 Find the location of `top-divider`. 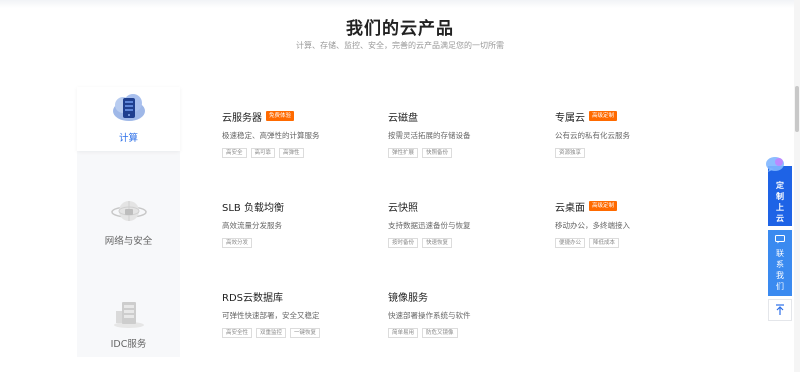

top-divider is located at coordinates (400, 4).